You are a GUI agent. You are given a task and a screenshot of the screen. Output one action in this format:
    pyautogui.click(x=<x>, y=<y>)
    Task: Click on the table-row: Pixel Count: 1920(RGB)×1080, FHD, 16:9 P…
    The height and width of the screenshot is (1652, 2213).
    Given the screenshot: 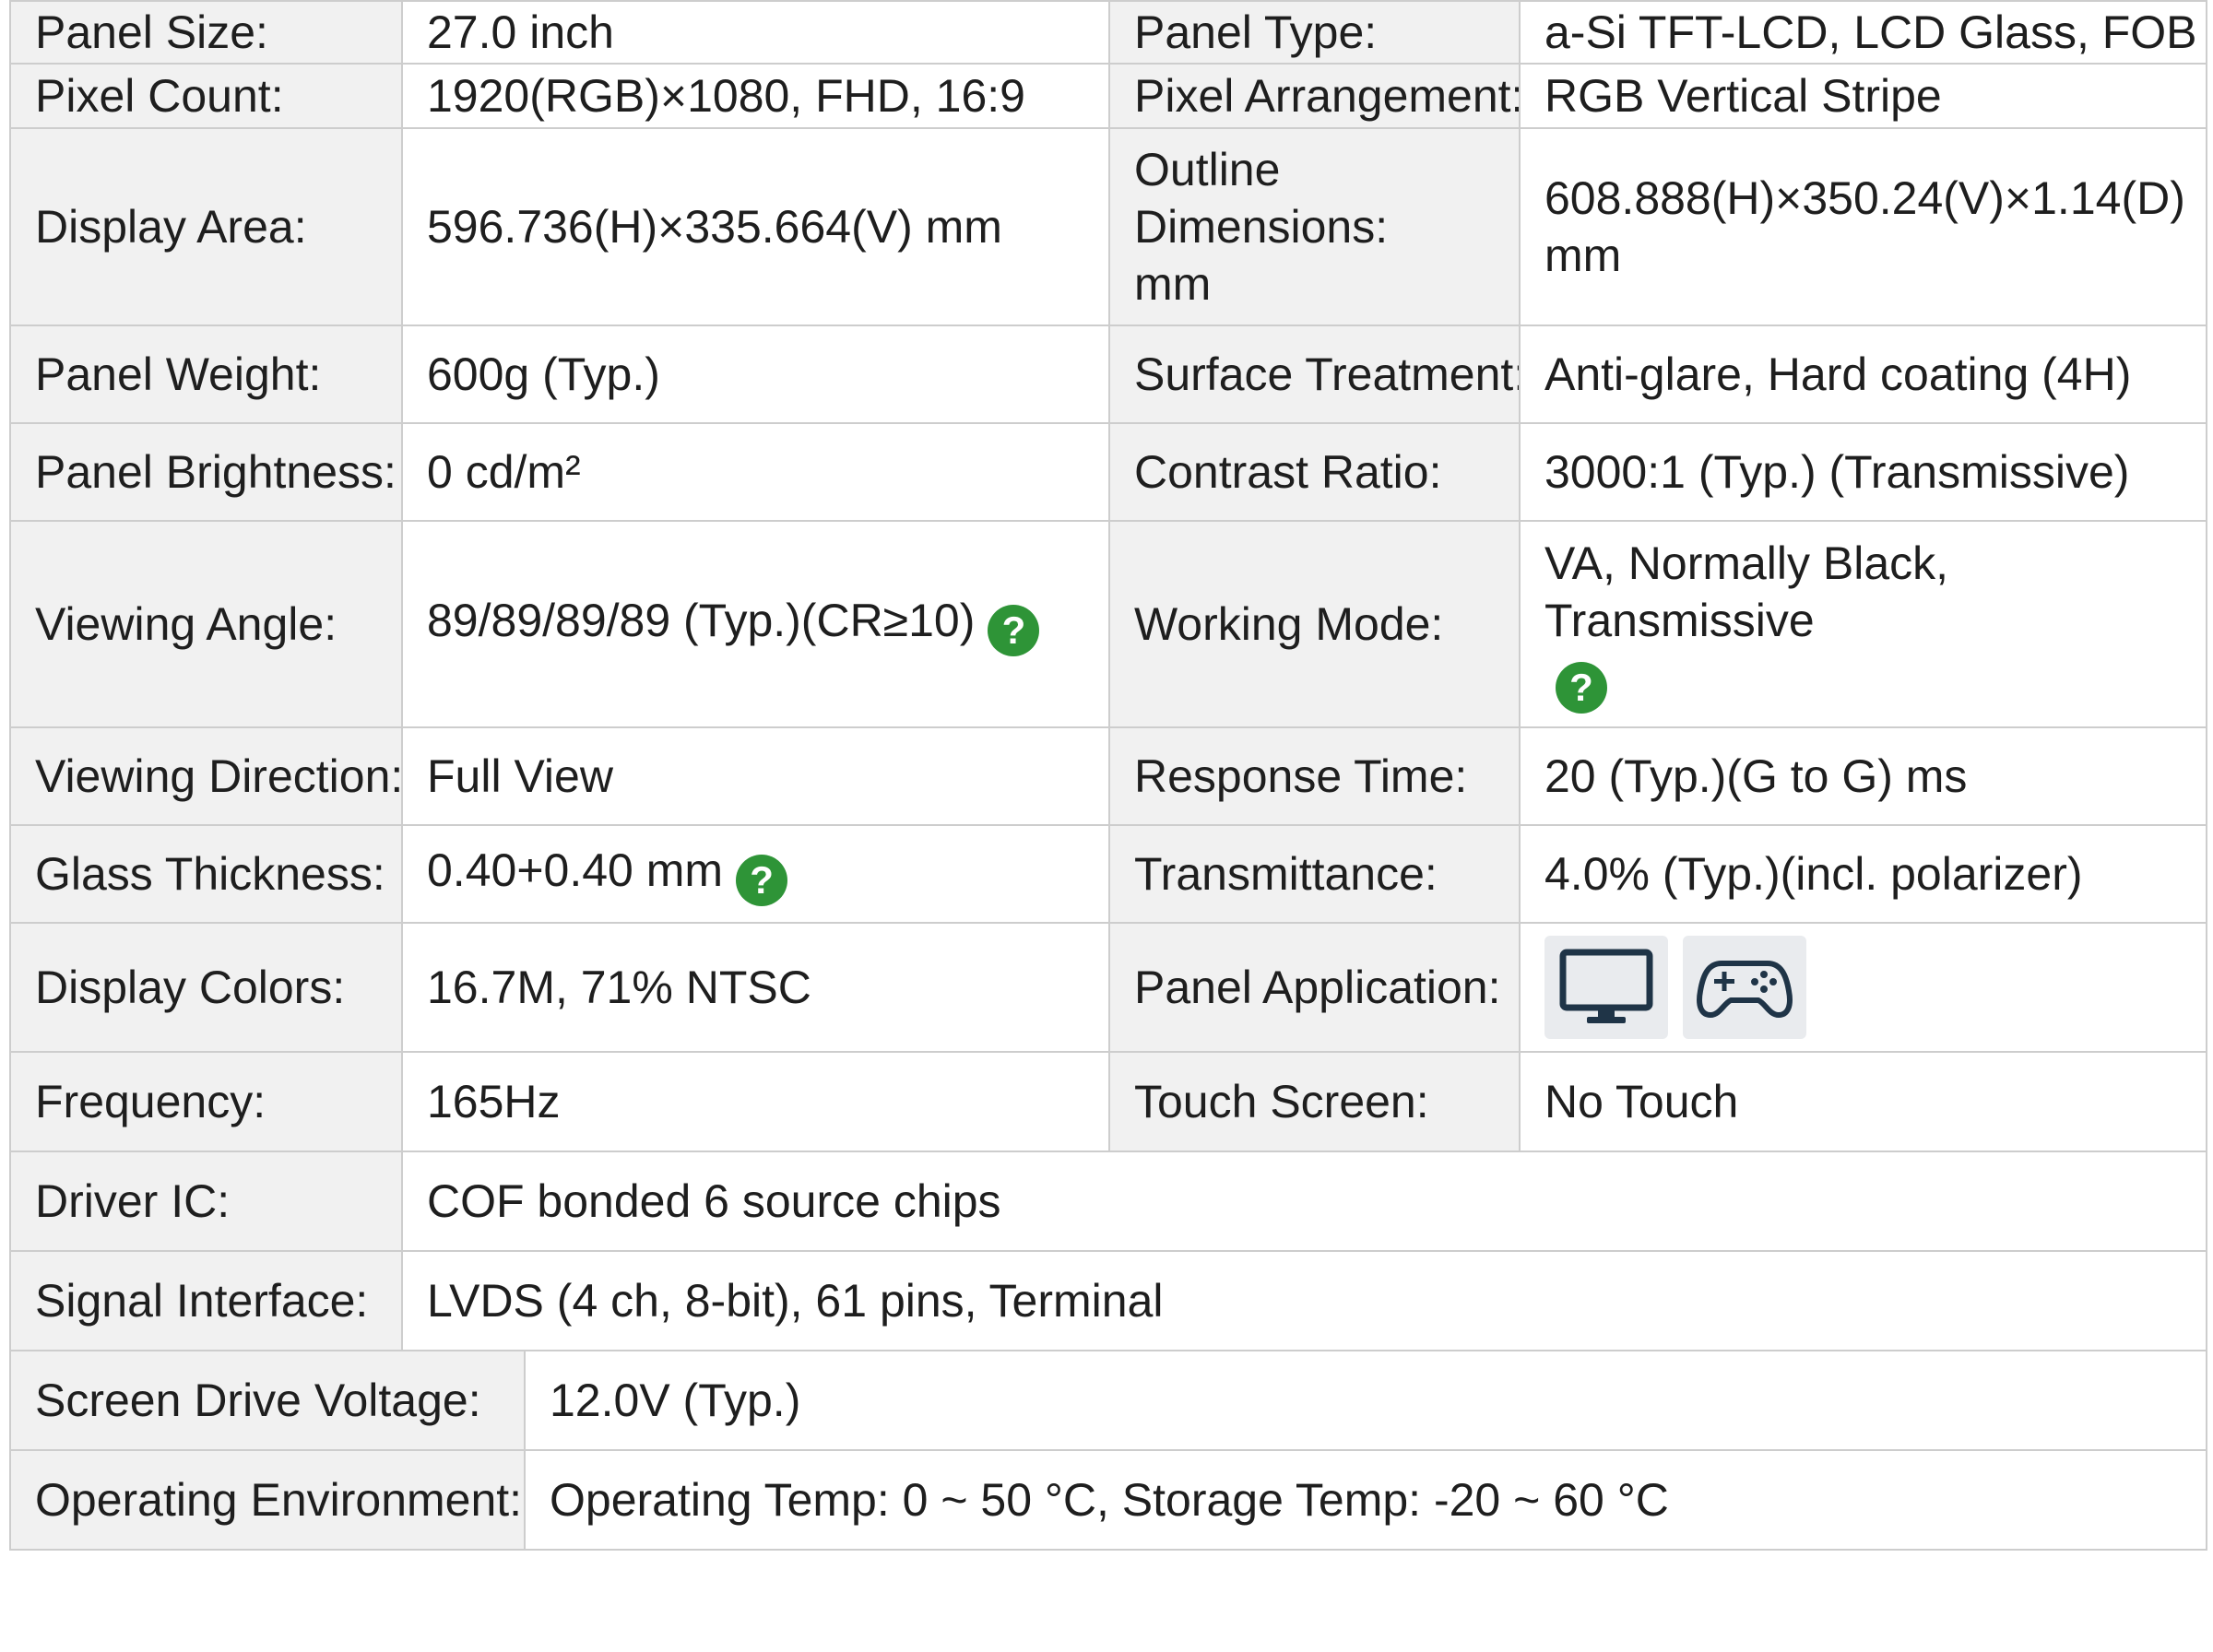 What is the action you would take?
    pyautogui.click(x=1108, y=96)
    